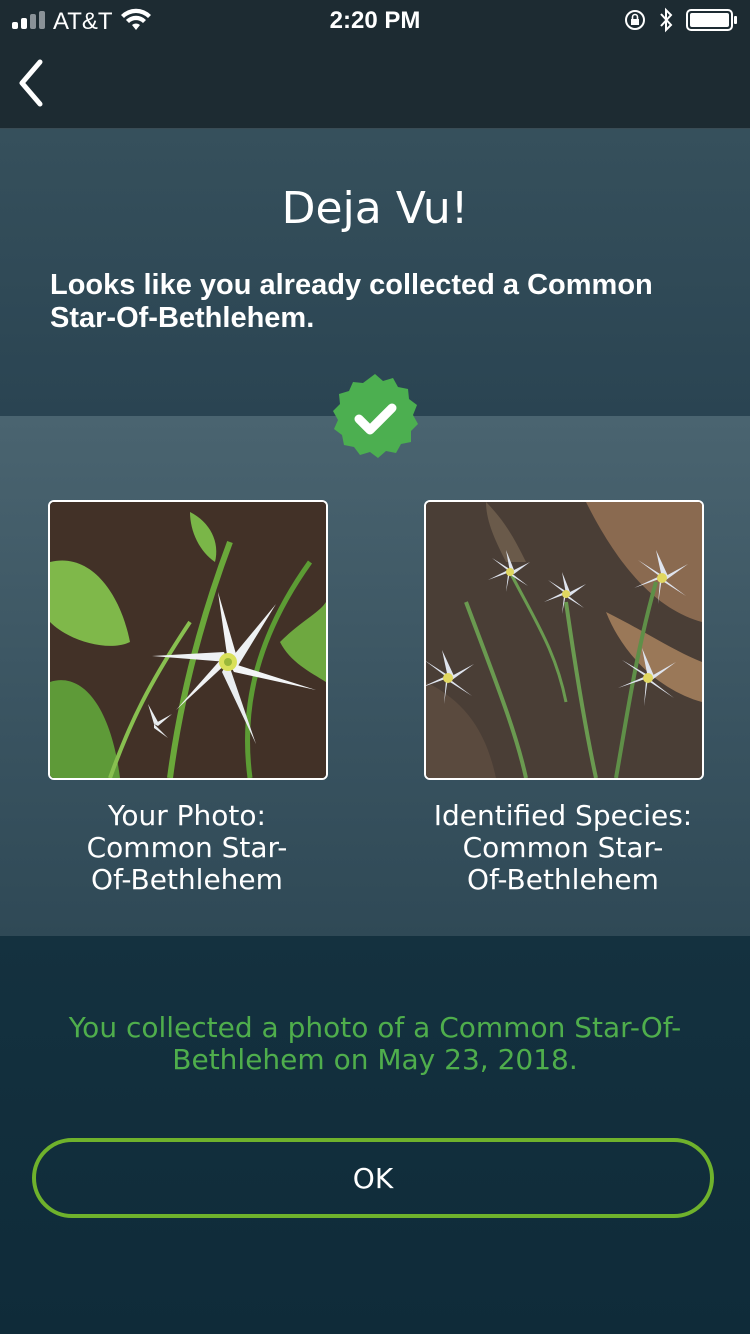 The image size is (750, 1334). I want to click on identified-species-photo, so click(564, 640).